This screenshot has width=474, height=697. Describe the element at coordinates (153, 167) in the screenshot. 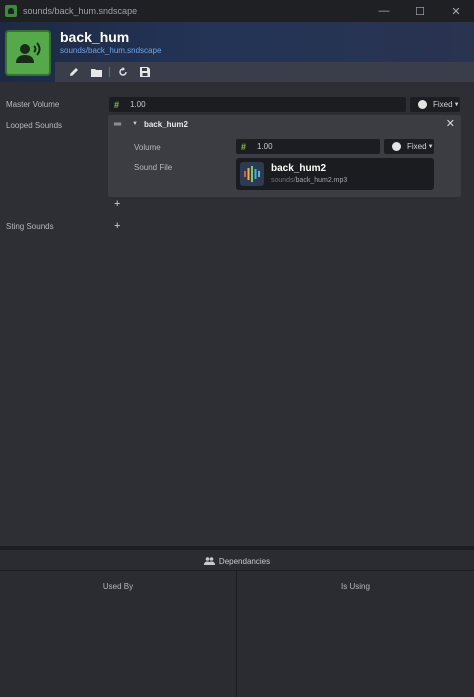

I see `sound-file-label: Sound File` at that location.